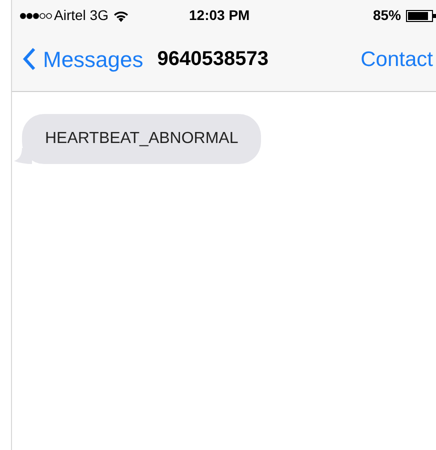 The width and height of the screenshot is (436, 450). Describe the element at coordinates (213, 59) in the screenshot. I see `contact-number: 9640538573` at that location.